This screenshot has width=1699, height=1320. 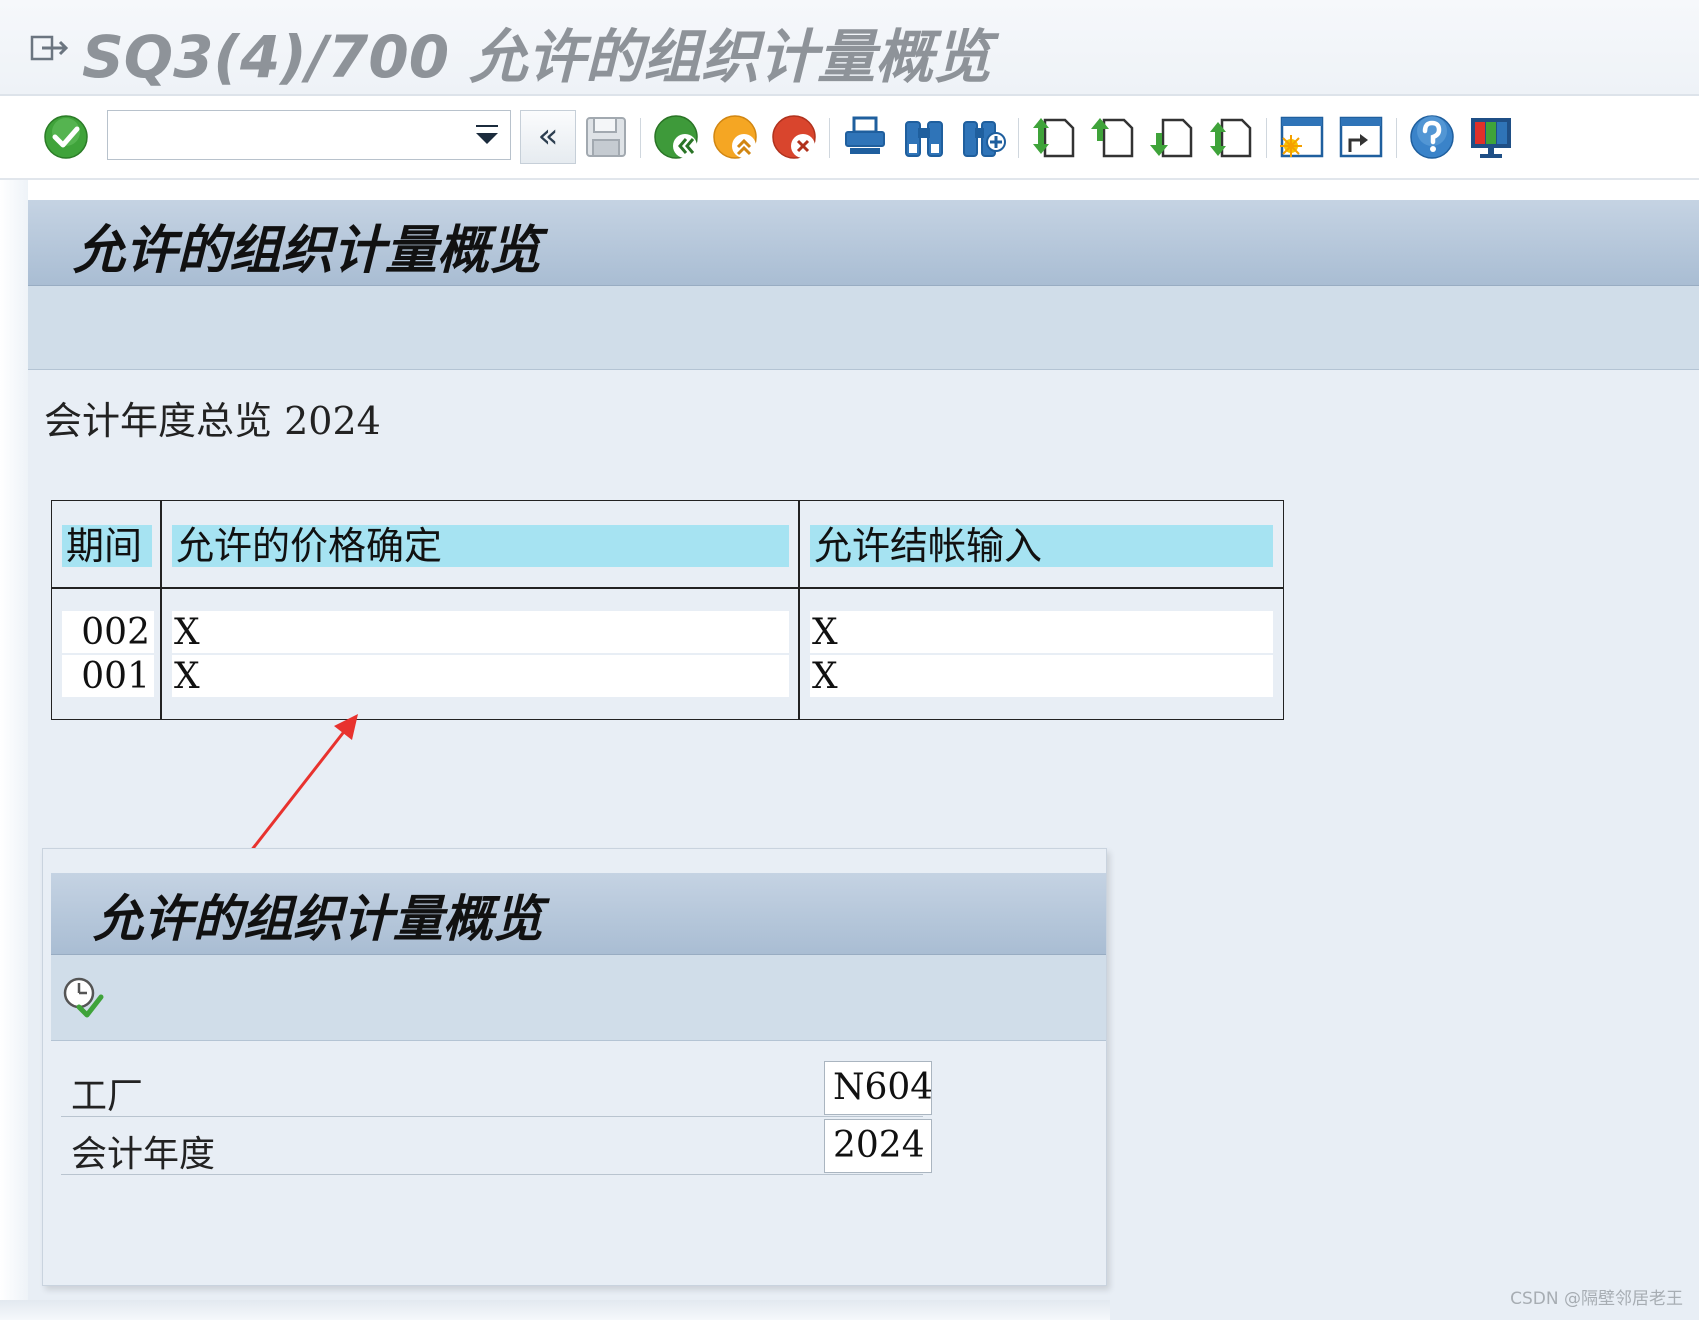 I want to click on header-divider, so click(x=667, y=588).